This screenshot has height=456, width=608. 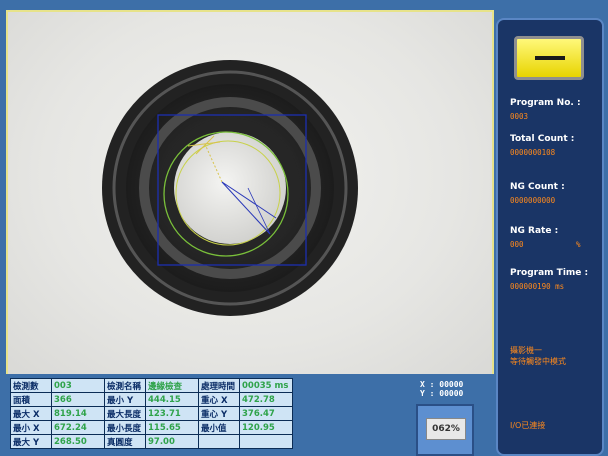 What do you see at coordinates (266, 441) in the screenshot?
I see `table-cell-value` at bounding box center [266, 441].